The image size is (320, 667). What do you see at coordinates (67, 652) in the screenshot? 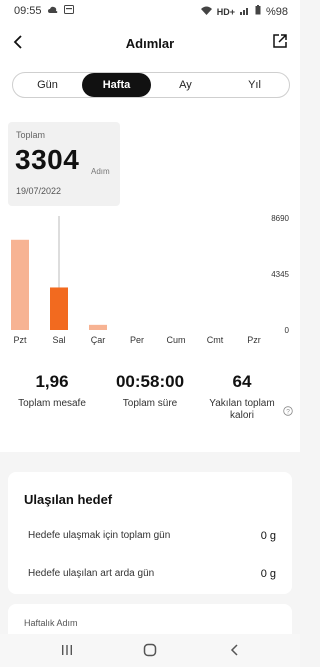
I see `recent-apps-icon` at bounding box center [67, 652].